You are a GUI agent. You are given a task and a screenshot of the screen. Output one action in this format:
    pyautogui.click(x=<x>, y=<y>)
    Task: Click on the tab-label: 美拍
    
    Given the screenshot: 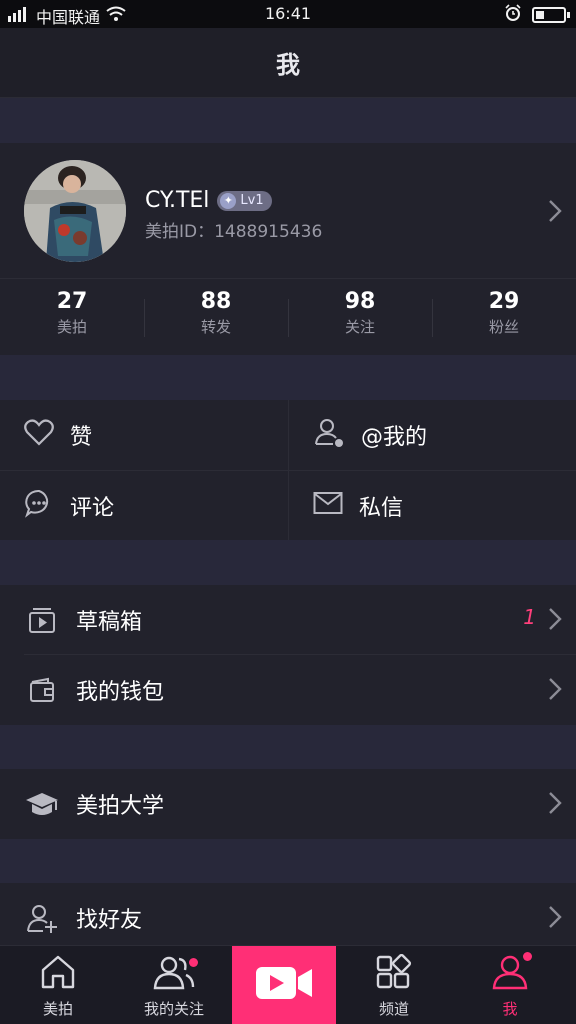 What is the action you would take?
    pyautogui.click(x=57, y=1009)
    